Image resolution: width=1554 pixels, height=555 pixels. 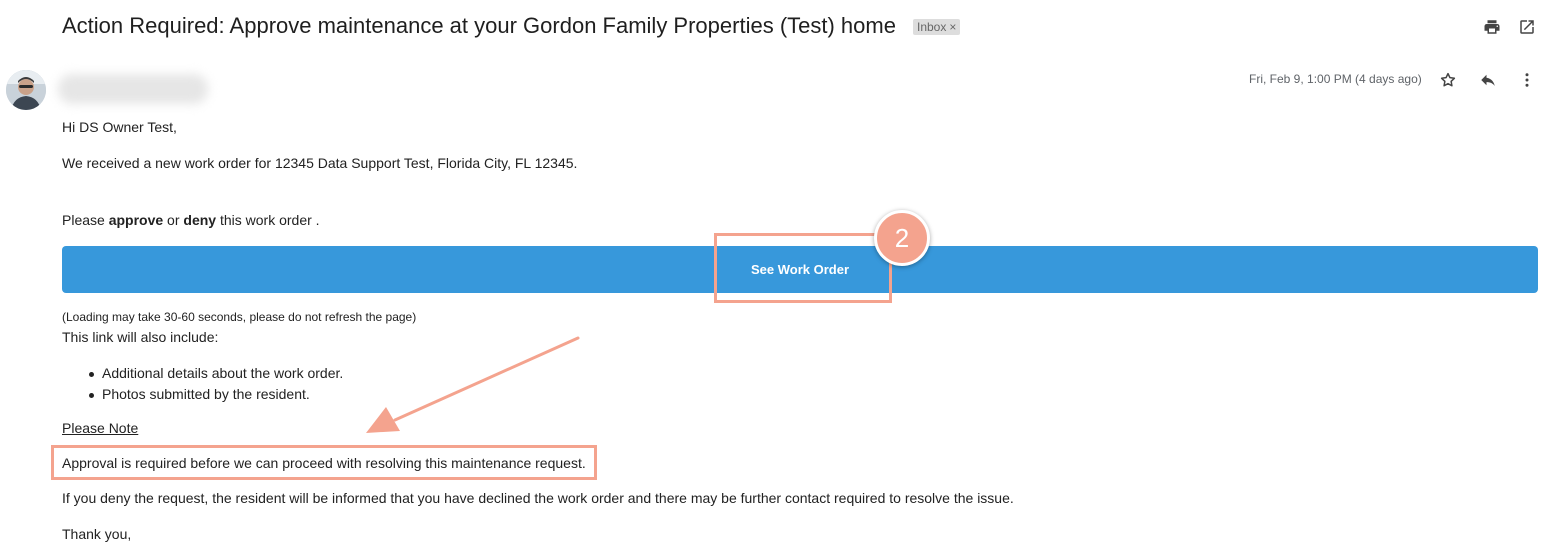 What do you see at coordinates (473, 384) in the screenshot?
I see `annotation-arrow` at bounding box center [473, 384].